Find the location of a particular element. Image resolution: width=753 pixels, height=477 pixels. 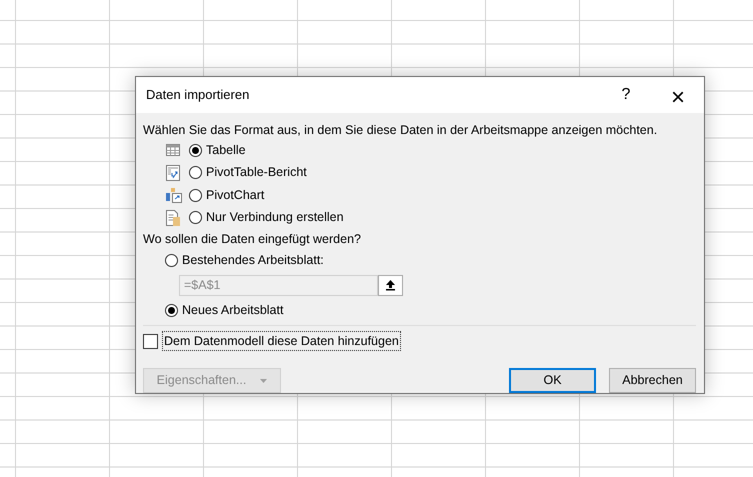

help-button: ? is located at coordinates (626, 95).